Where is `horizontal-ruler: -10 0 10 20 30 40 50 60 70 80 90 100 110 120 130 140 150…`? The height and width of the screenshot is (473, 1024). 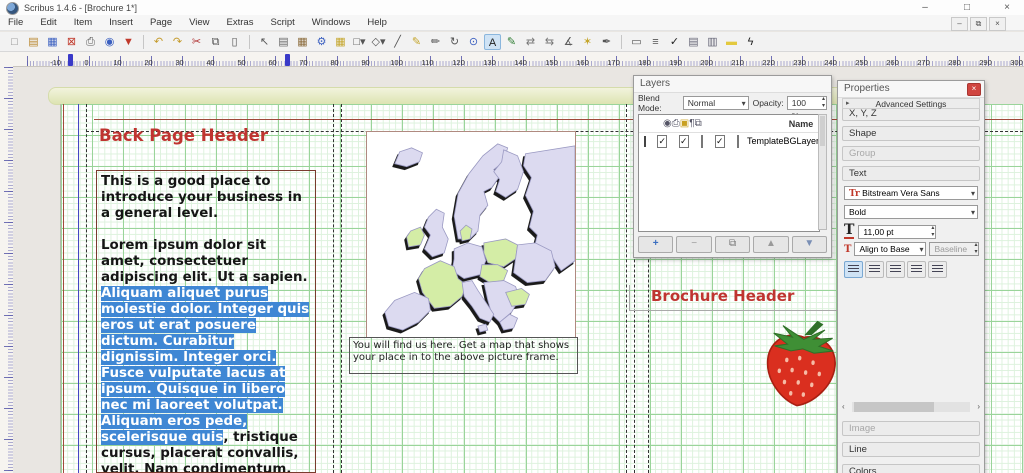
horizontal-ruler: -10 0 10 20 30 40 50 60 70 80 90 100 110 120 130 140 150… is located at coordinates (518, 59).